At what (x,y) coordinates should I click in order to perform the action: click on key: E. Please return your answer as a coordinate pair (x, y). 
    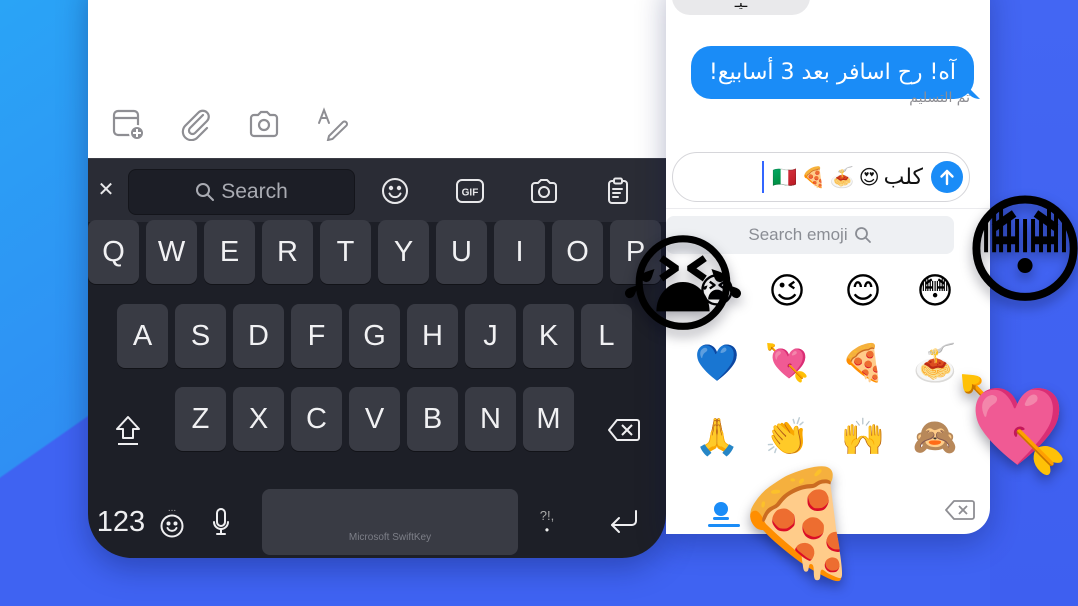
    Looking at the image, I should click on (229, 252).